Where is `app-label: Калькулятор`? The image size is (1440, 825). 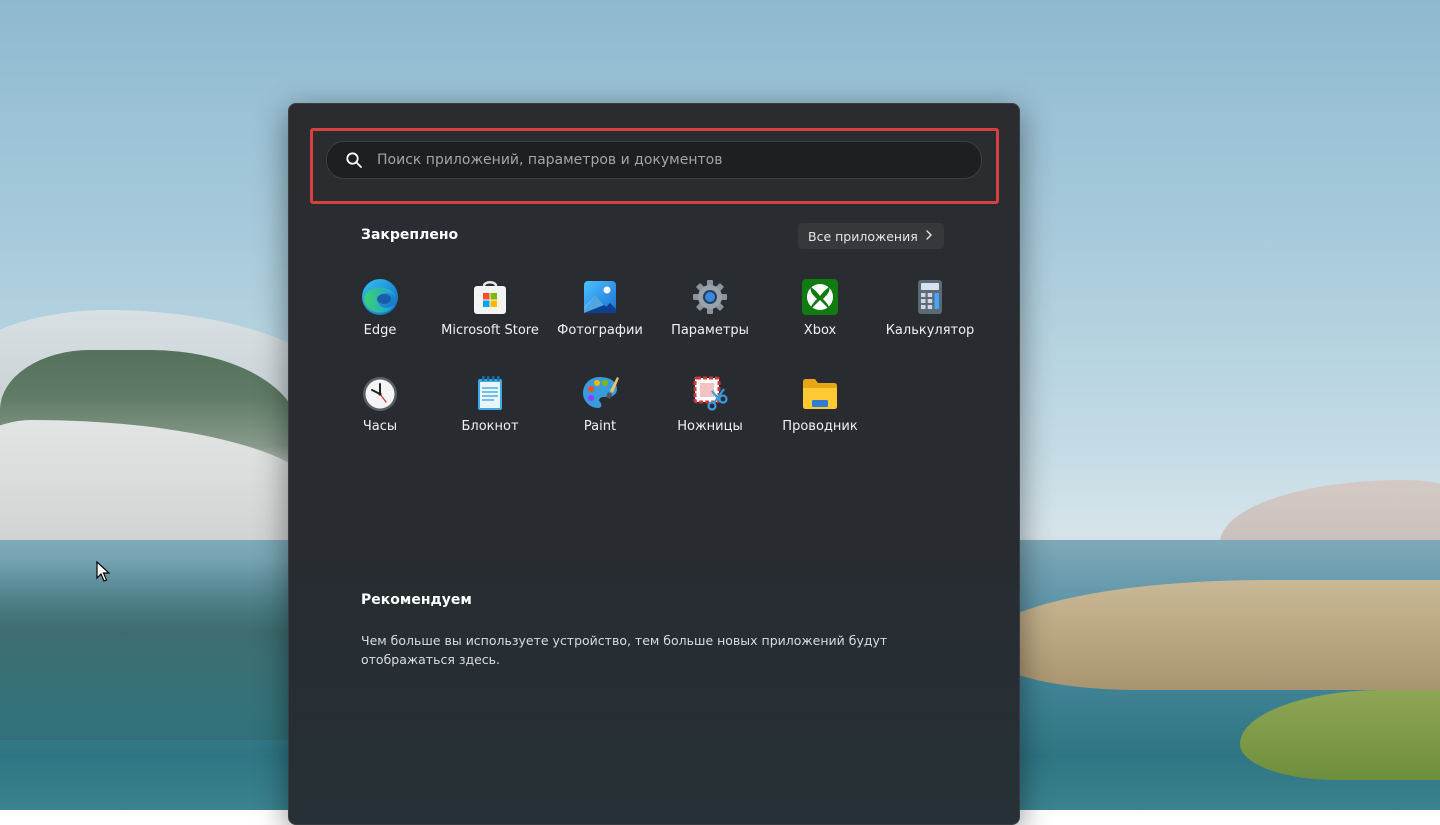
app-label: Калькулятор is located at coordinates (930, 330).